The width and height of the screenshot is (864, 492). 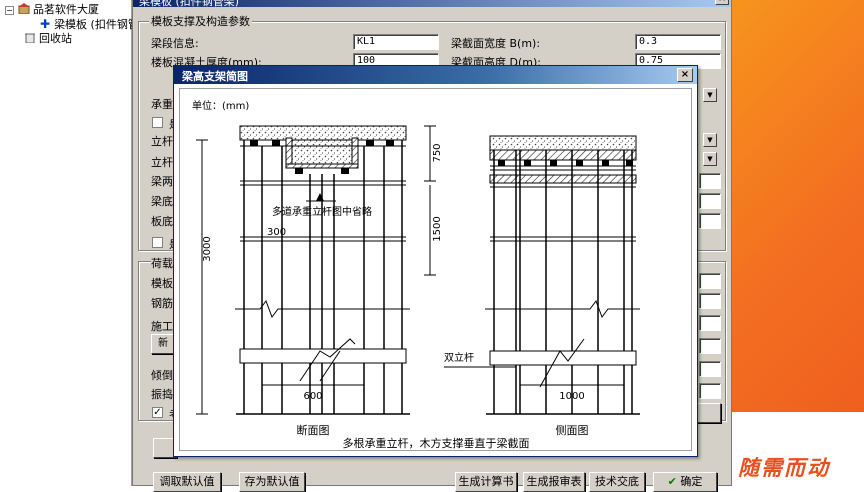 I want to click on dialog-titlebar: 梁模板 (扣件钢管架) ×, so click(x=432, y=4).